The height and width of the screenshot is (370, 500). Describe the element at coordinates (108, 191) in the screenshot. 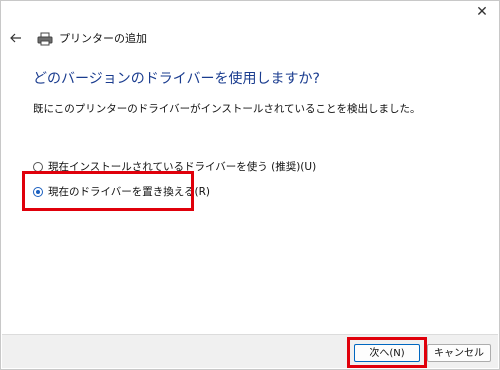

I see `highlight-box-option` at that location.